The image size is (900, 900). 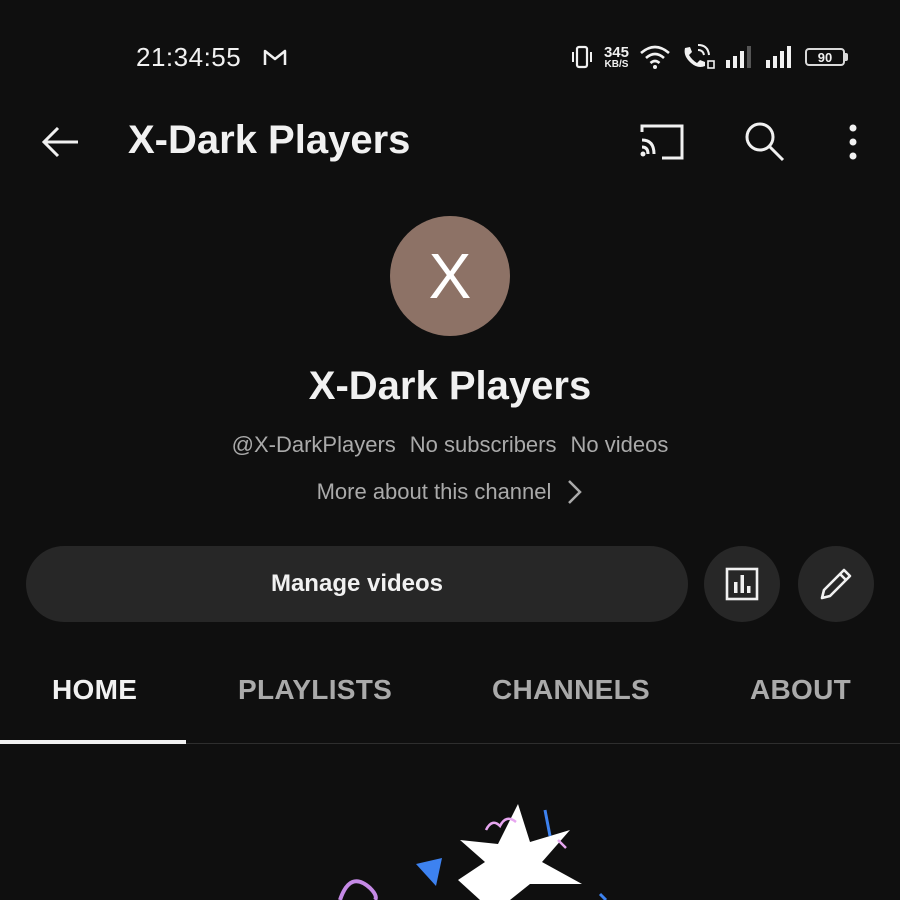 What do you see at coordinates (434, 491) in the screenshot?
I see `more-about-label: More about this channel` at bounding box center [434, 491].